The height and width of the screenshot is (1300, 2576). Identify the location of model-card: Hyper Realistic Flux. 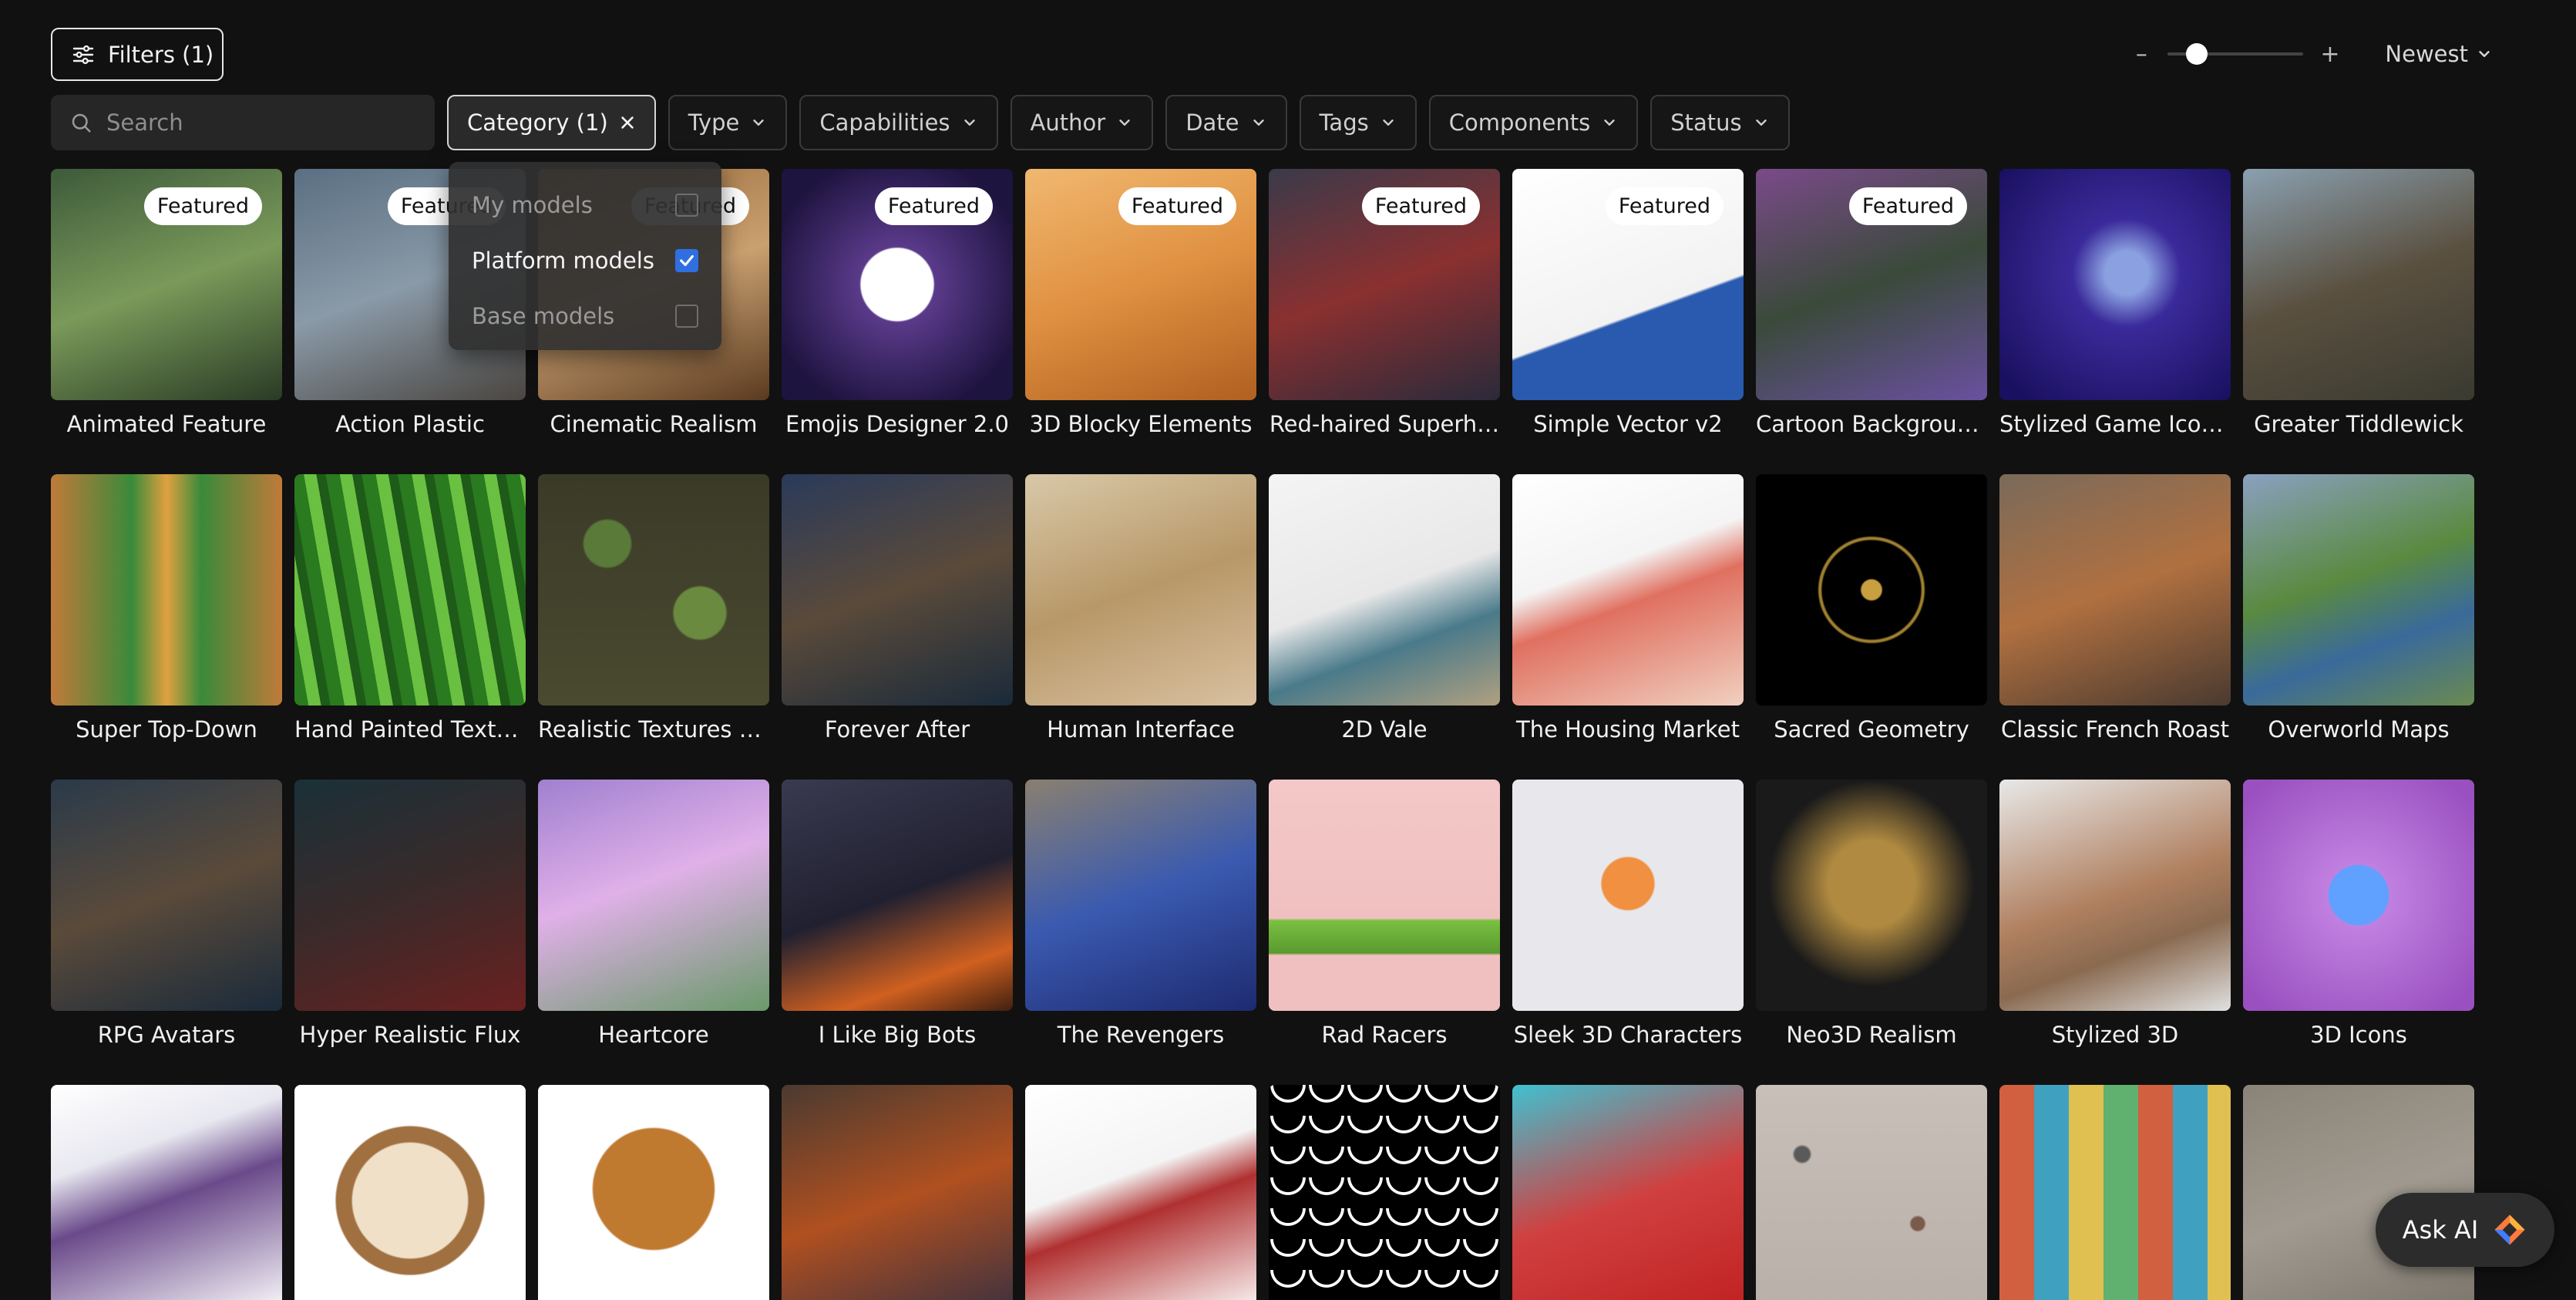
(410, 914).